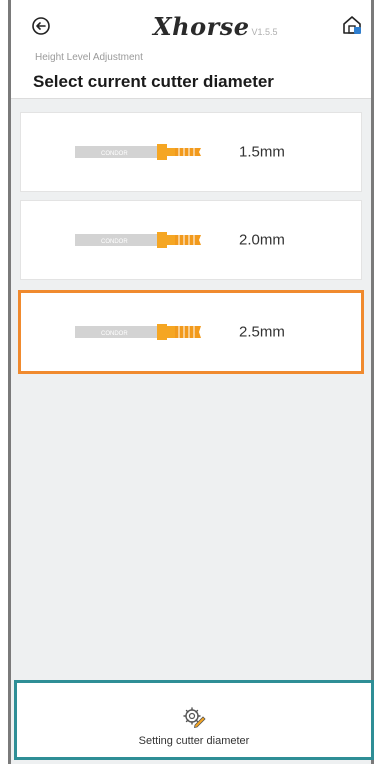 The width and height of the screenshot is (382, 764). I want to click on cutter-option-label: 2.5mm, so click(262, 332).